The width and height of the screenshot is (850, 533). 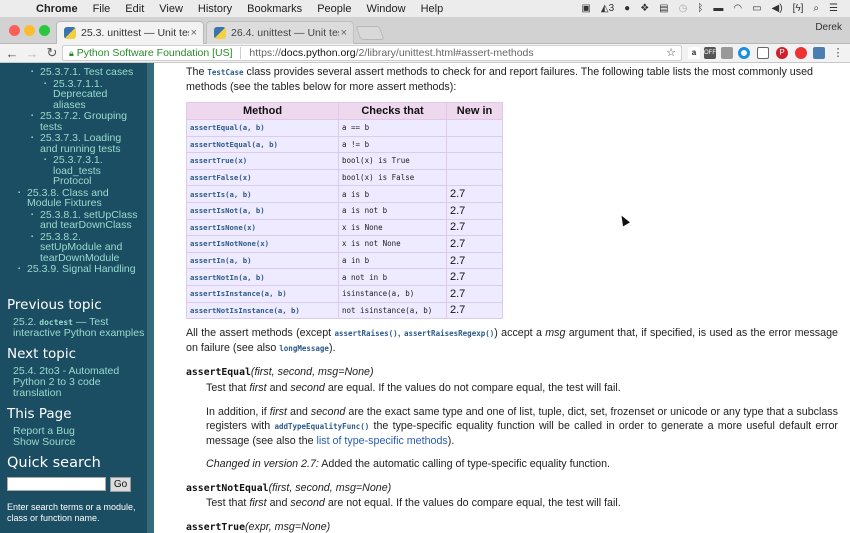 I want to click on forward-arrow-icon: →, so click(x=32, y=53).